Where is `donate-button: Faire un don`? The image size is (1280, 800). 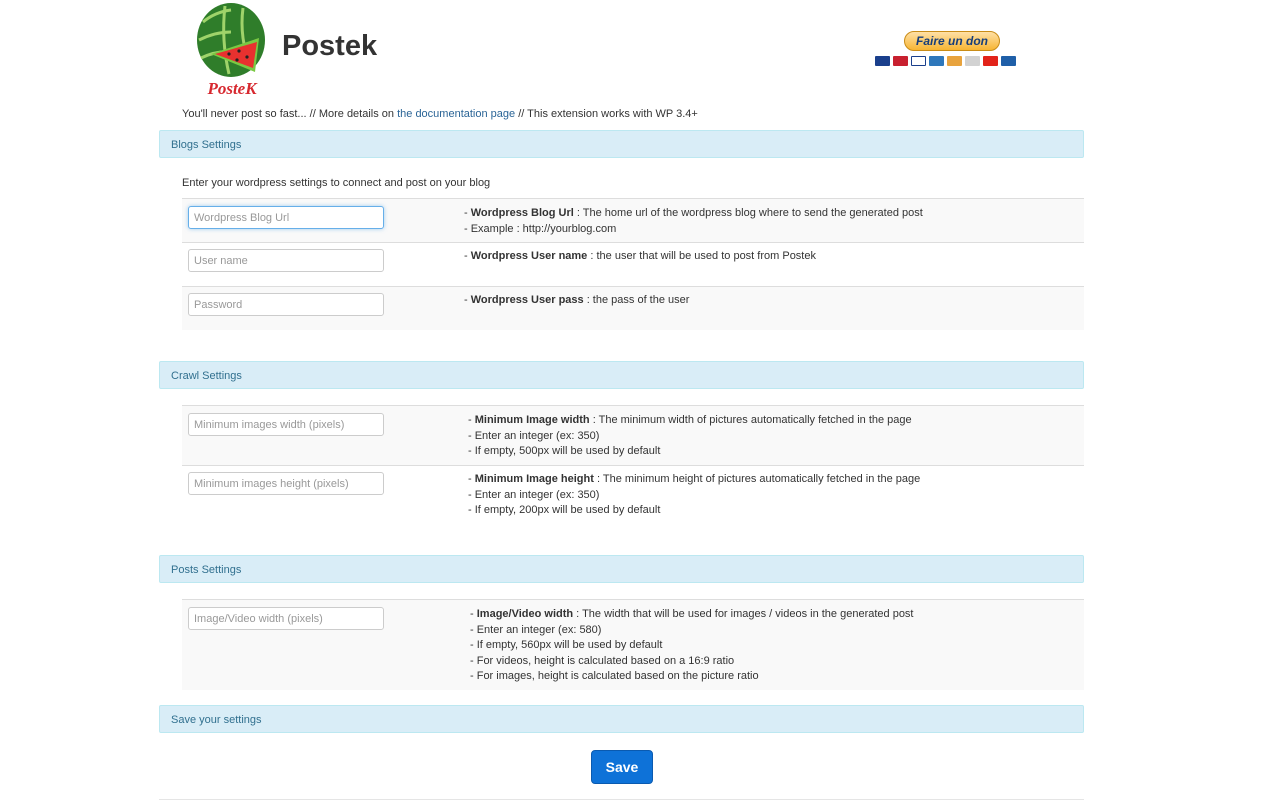
donate-button: Faire un don is located at coordinates (952, 41).